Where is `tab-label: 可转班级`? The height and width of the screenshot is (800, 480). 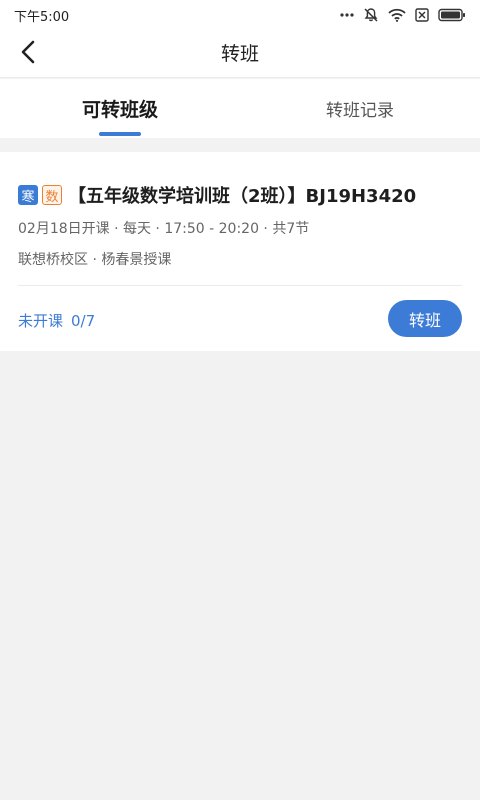 tab-label: 可转班级 is located at coordinates (119, 110).